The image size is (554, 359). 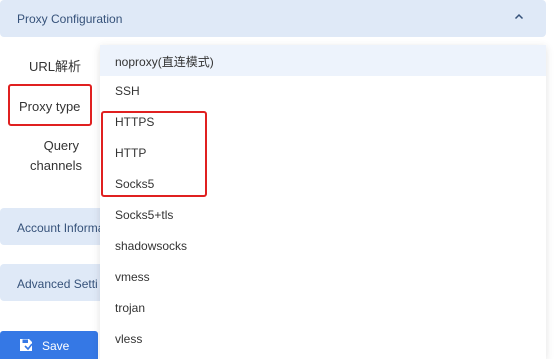 What do you see at coordinates (50, 105) in the screenshot?
I see `proxy-type-highlight` at bounding box center [50, 105].